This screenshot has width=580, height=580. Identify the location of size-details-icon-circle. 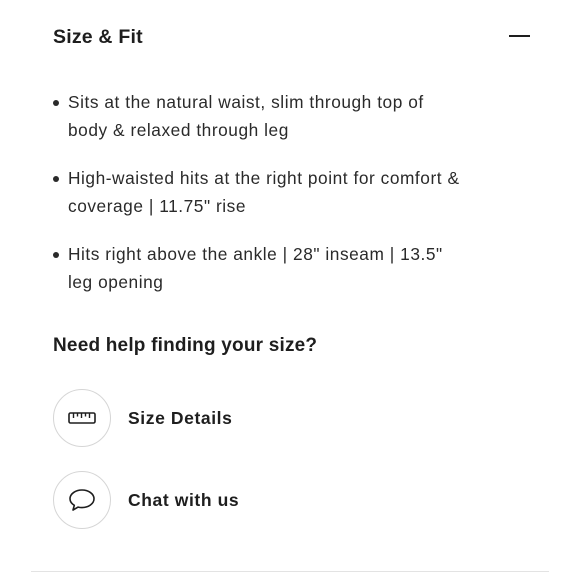
(82, 418).